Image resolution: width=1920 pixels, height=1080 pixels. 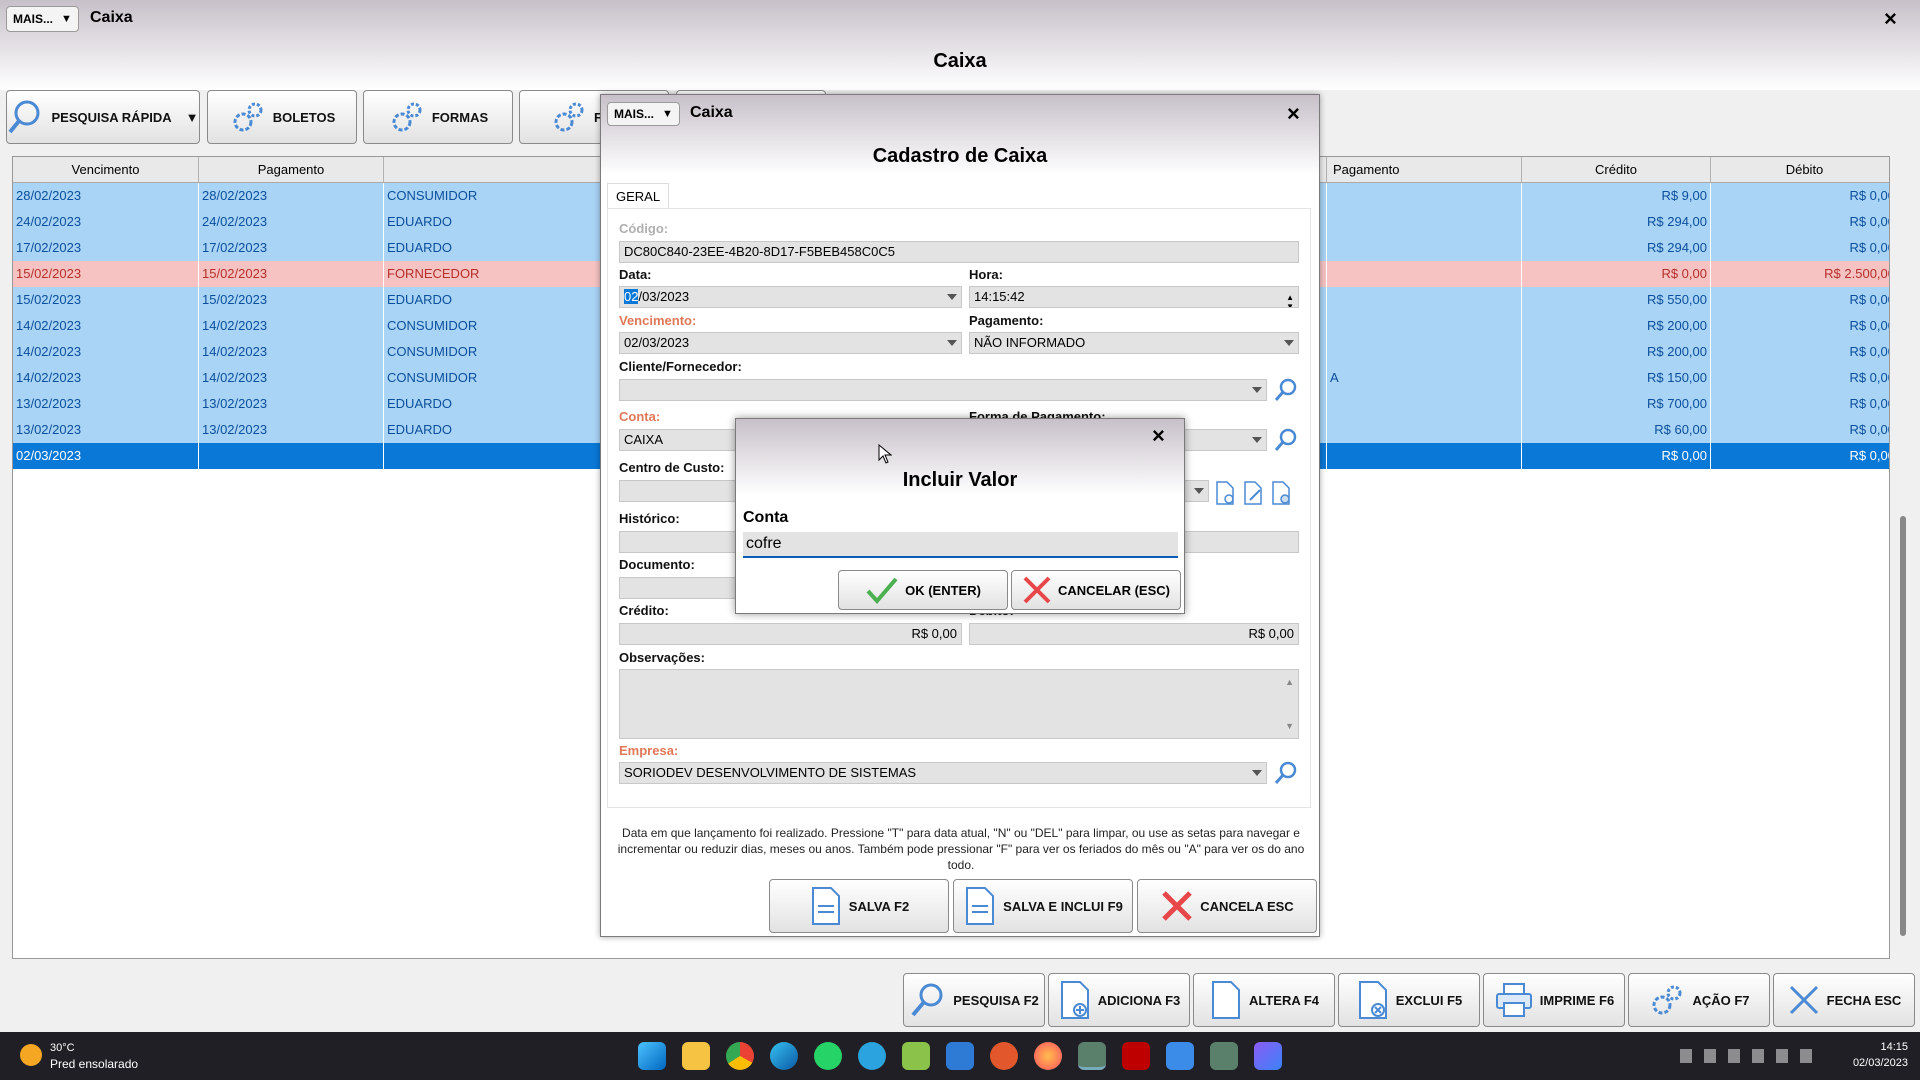 What do you see at coordinates (1409, 1000) in the screenshot?
I see `exclui-button: EXCLUI F5` at bounding box center [1409, 1000].